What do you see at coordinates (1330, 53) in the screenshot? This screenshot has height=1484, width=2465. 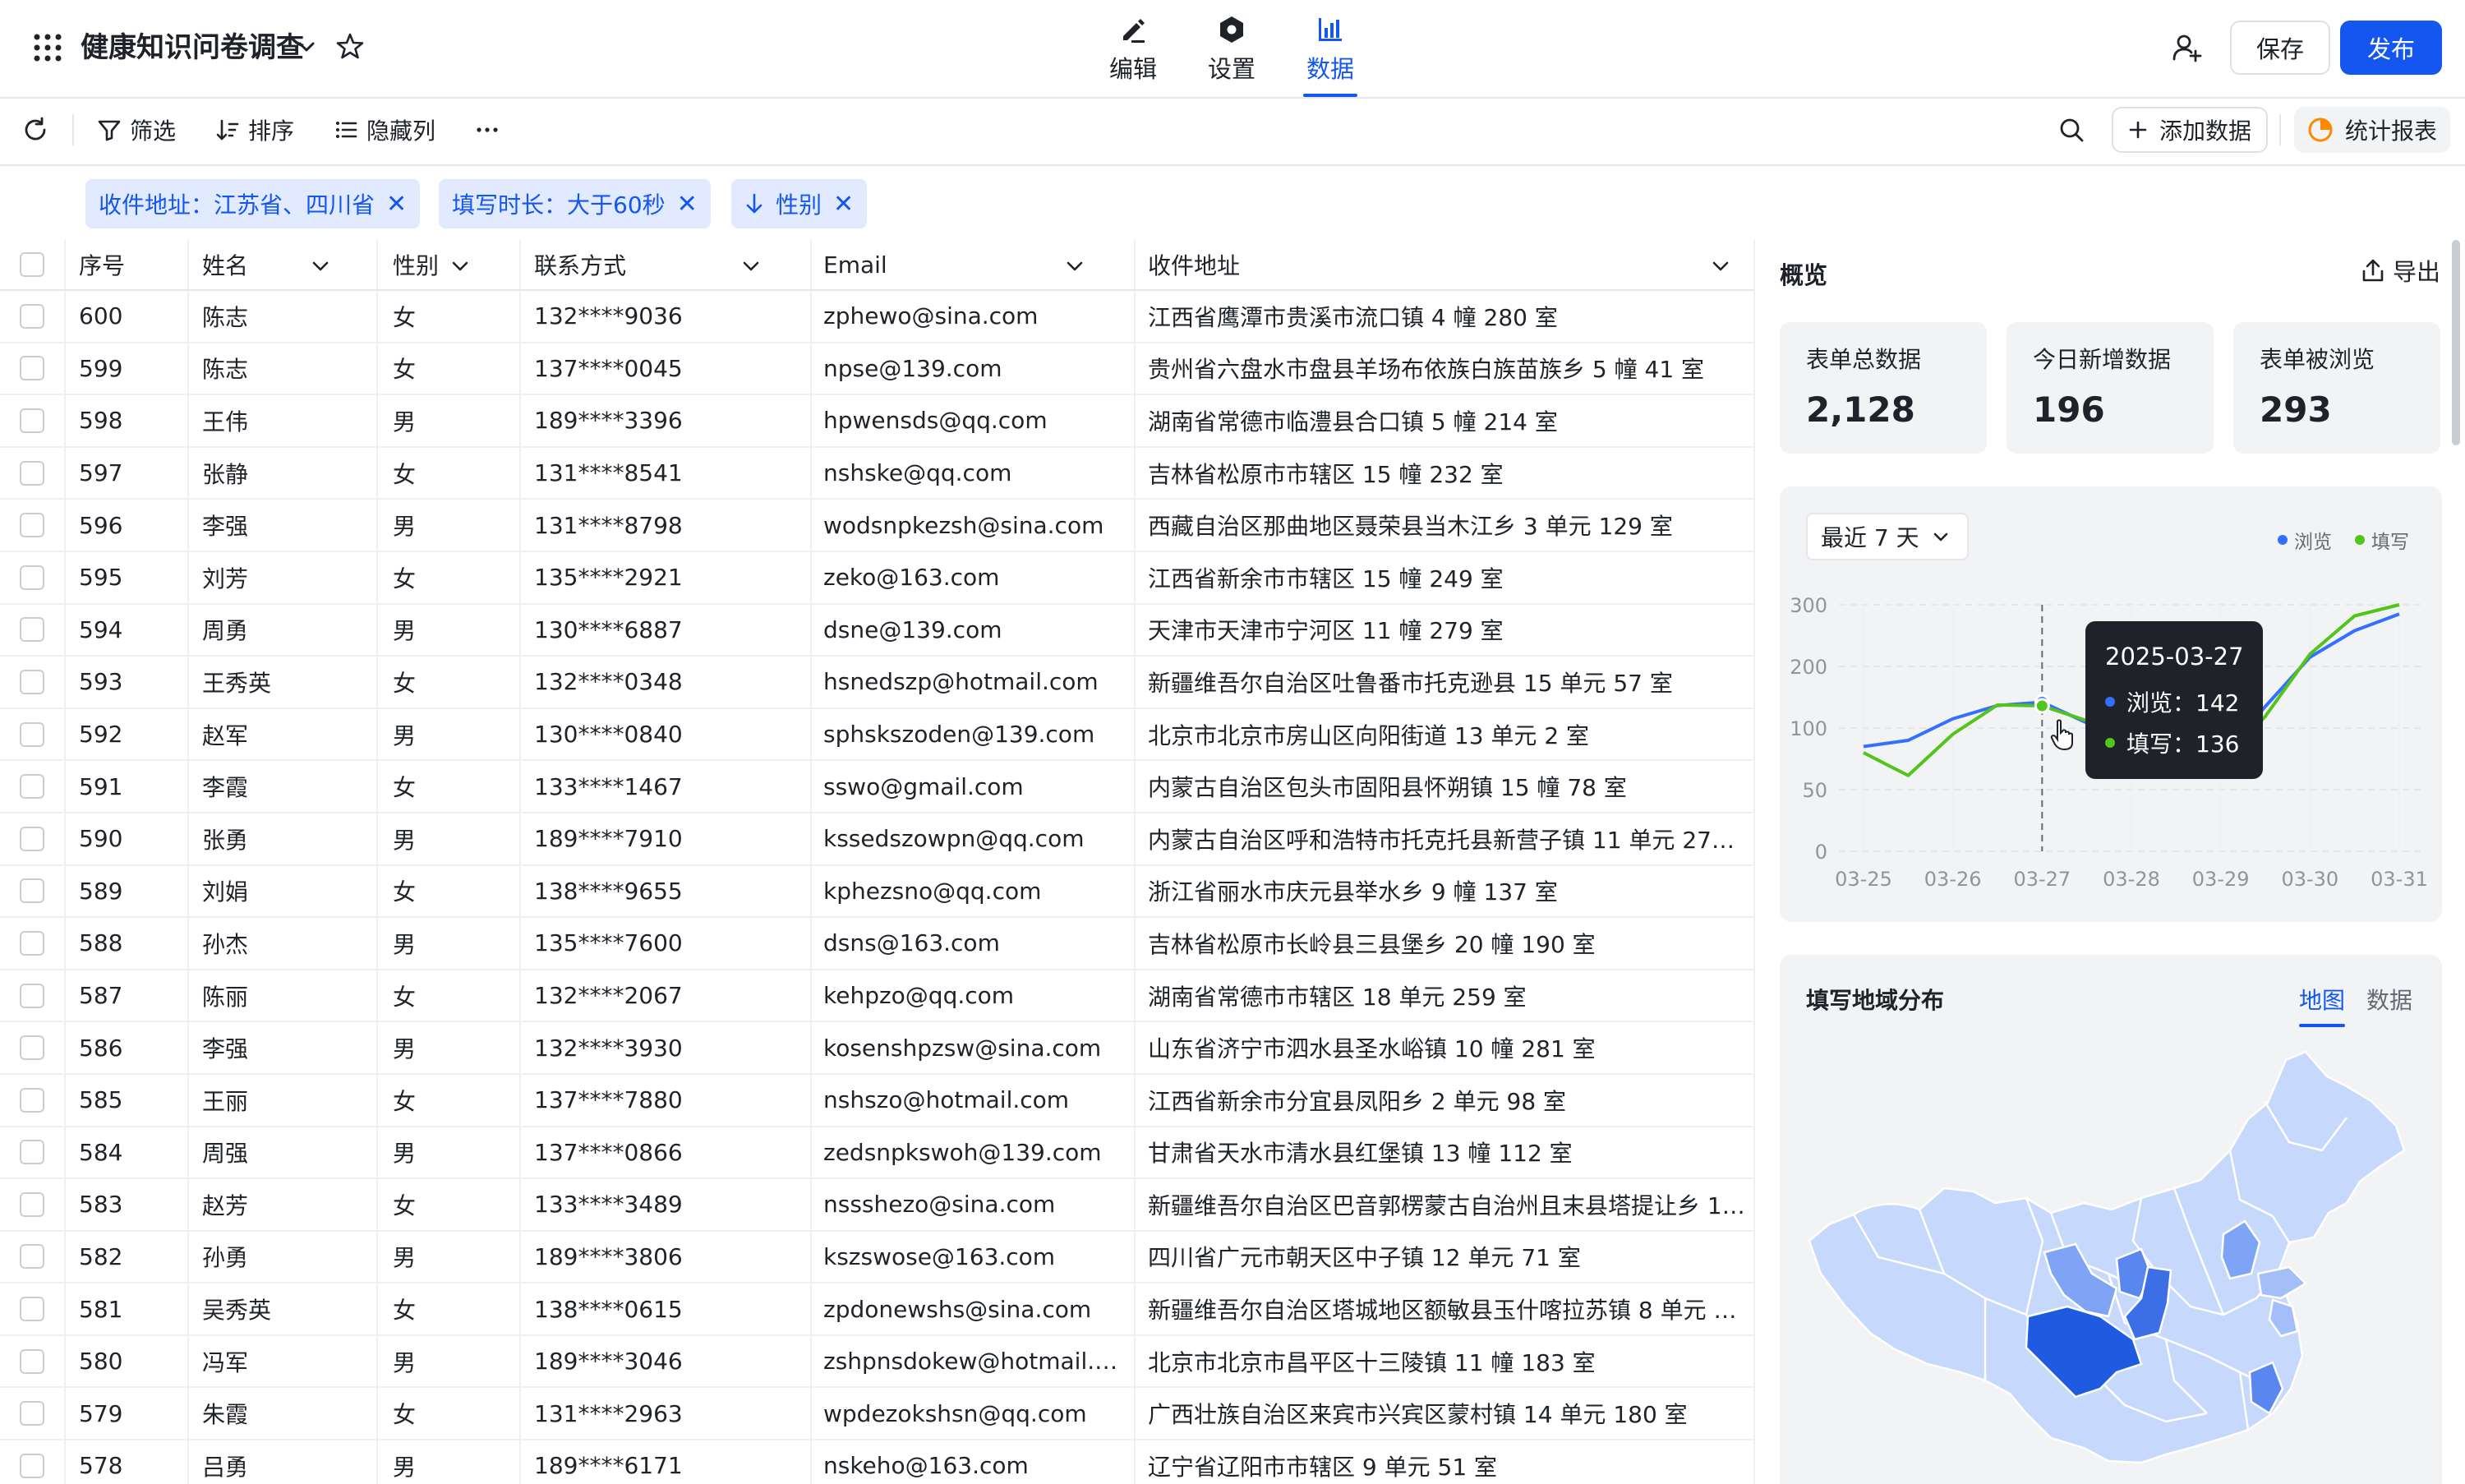 I see `tab-data: 数据` at bounding box center [1330, 53].